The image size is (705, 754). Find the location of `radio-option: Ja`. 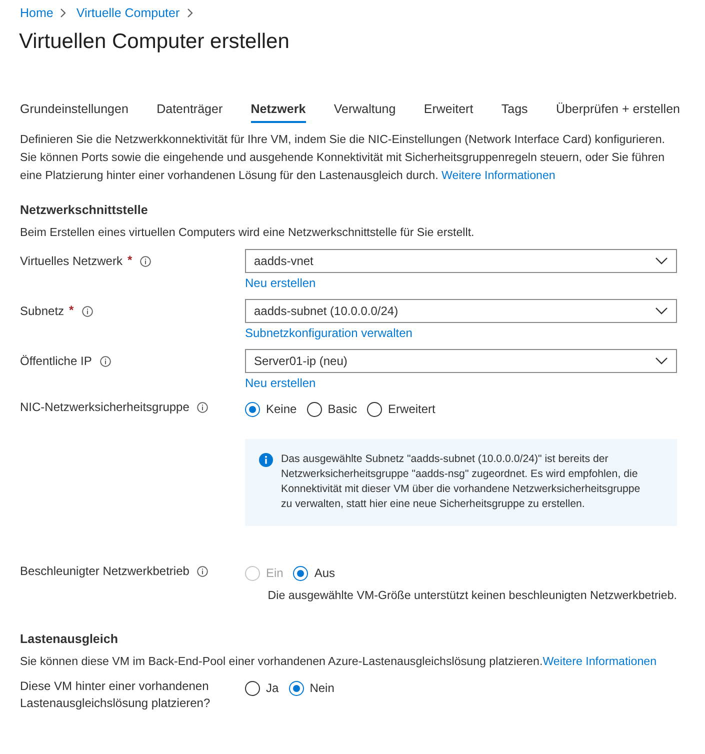

radio-option: Ja is located at coordinates (262, 688).